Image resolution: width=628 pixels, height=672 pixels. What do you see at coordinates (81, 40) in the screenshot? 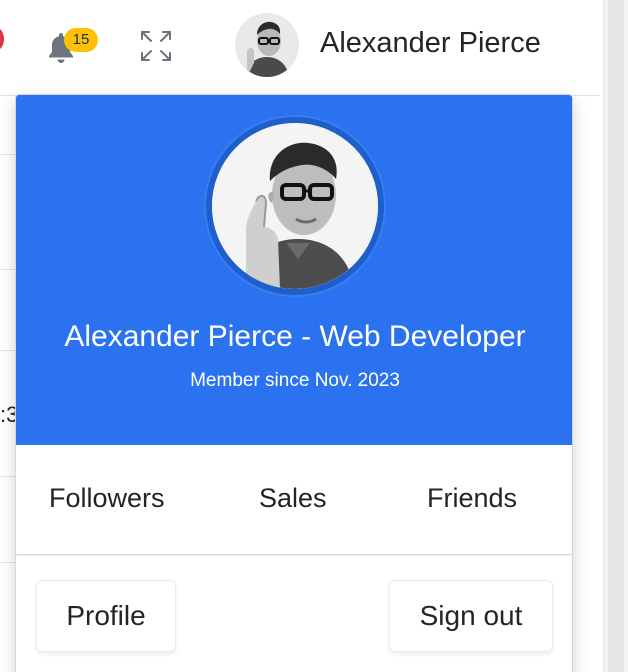
I see `notification-count-badge: 15` at bounding box center [81, 40].